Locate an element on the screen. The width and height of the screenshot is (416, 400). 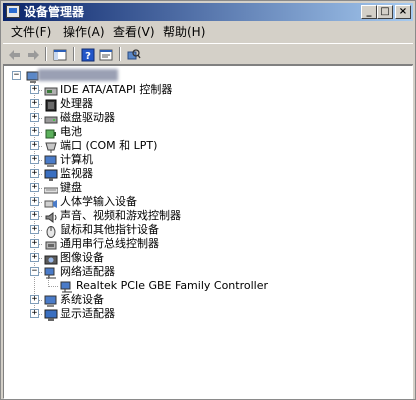
tree-item-label: 显示适配器 is located at coordinates (87, 313).